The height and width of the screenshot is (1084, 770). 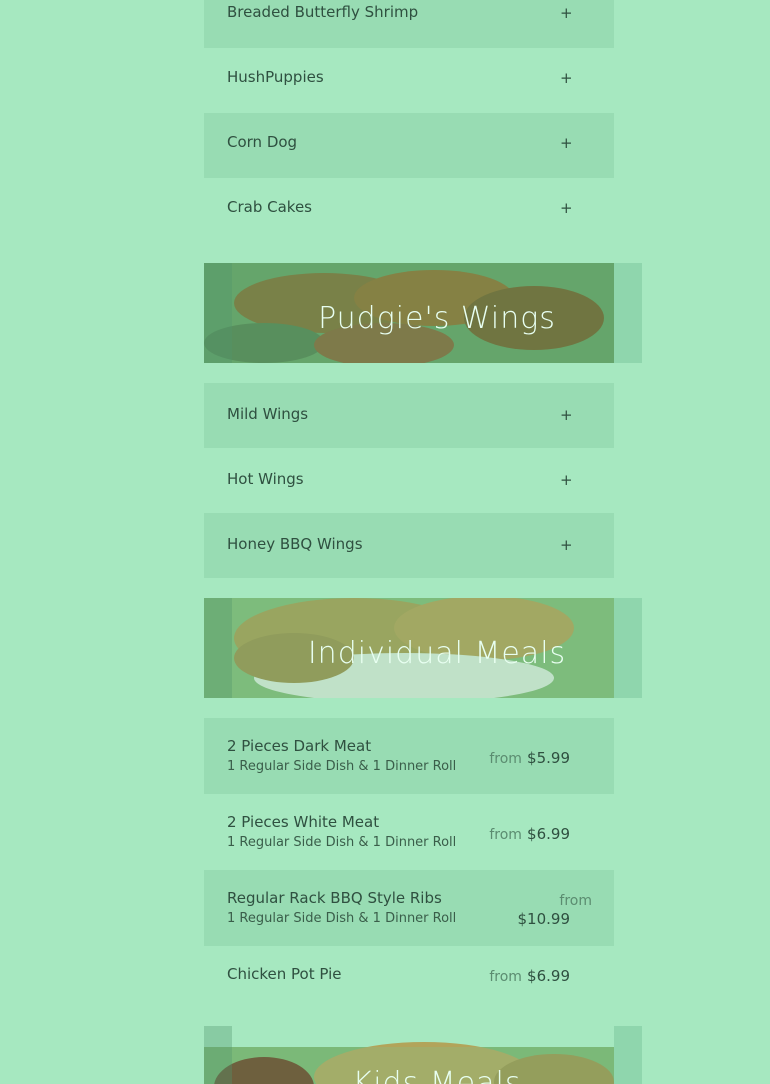 What do you see at coordinates (268, 414) in the screenshot?
I see `menu-item-label: Mild Wings` at bounding box center [268, 414].